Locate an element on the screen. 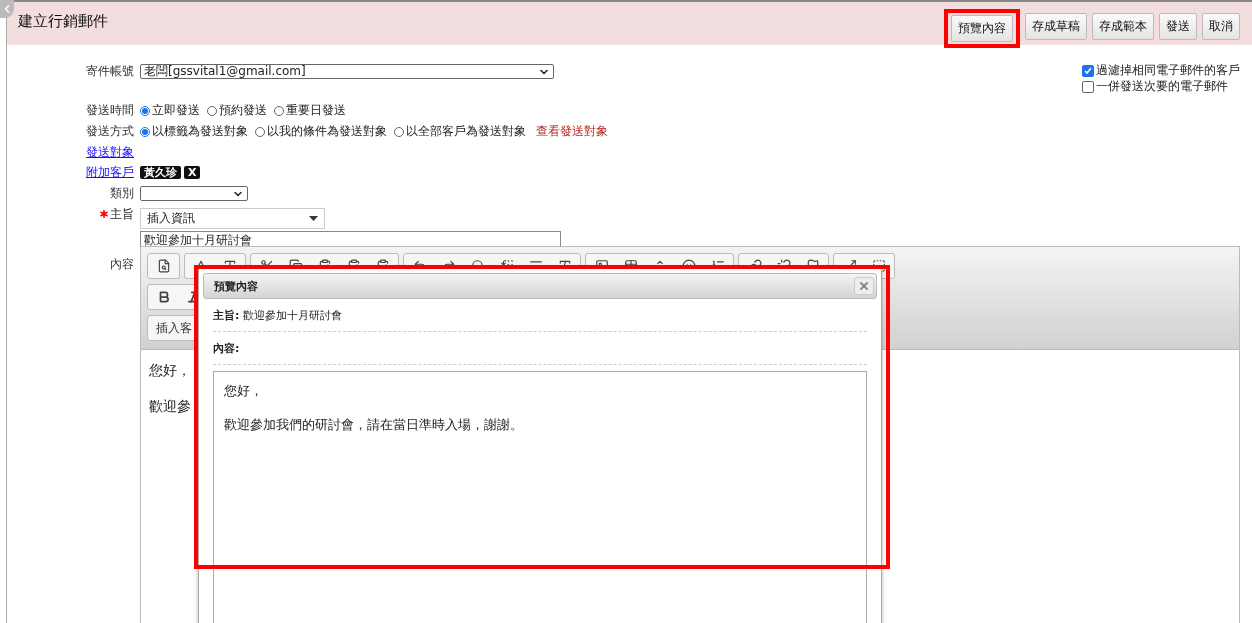  checkbox-label: 一併發送次要的電子郵件 is located at coordinates (1162, 86).